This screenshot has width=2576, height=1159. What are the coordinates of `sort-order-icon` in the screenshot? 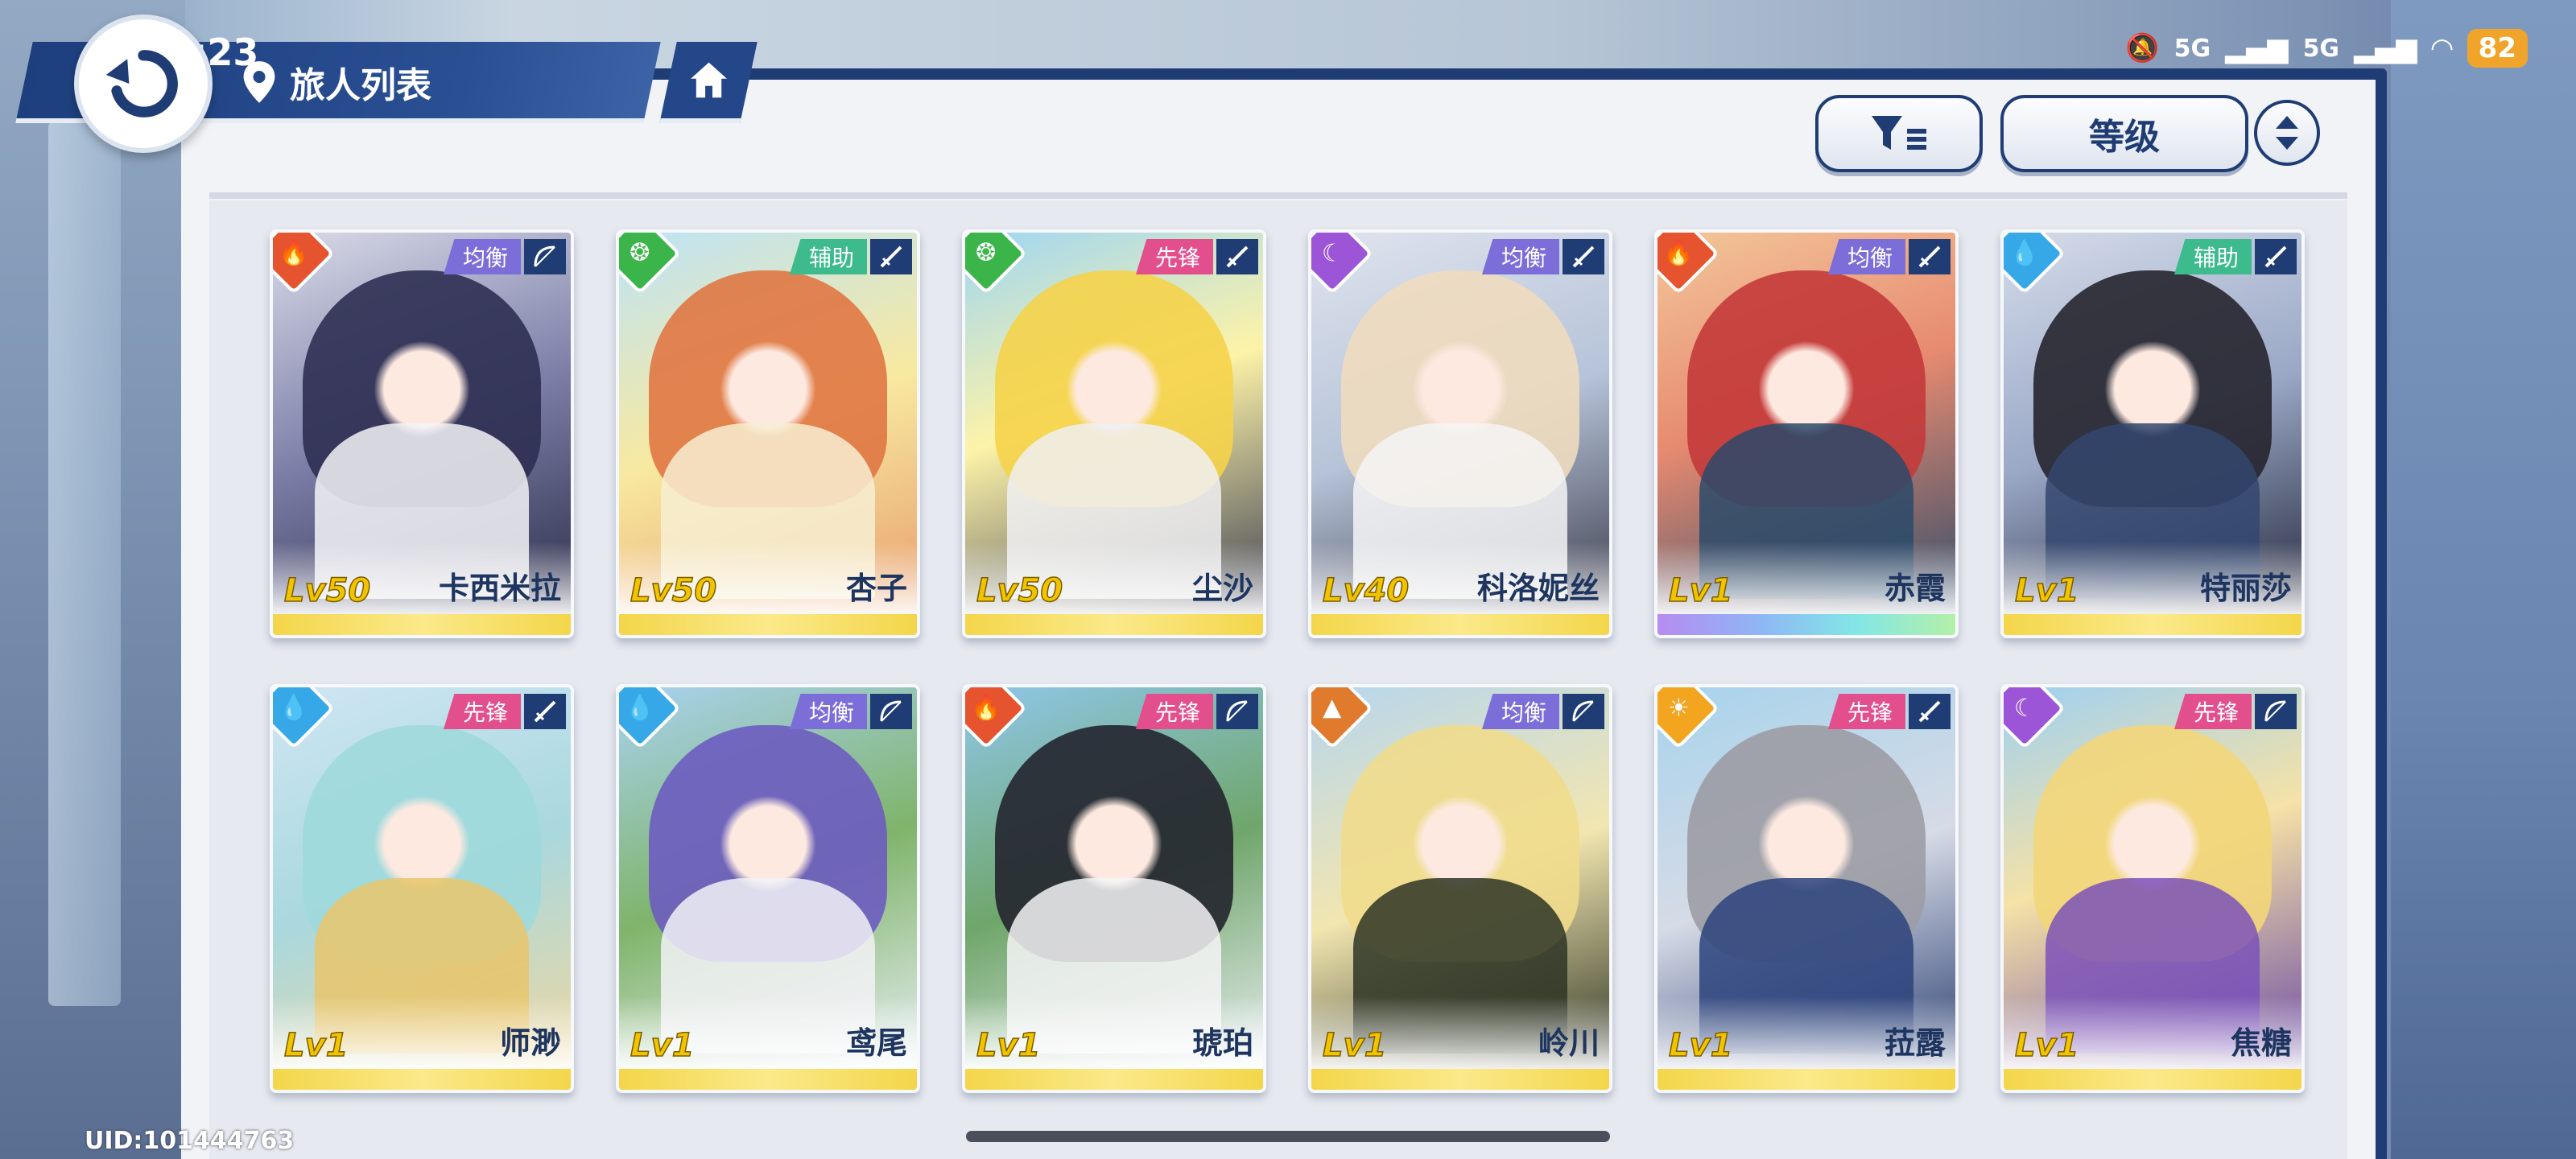 It's located at (2287, 133).